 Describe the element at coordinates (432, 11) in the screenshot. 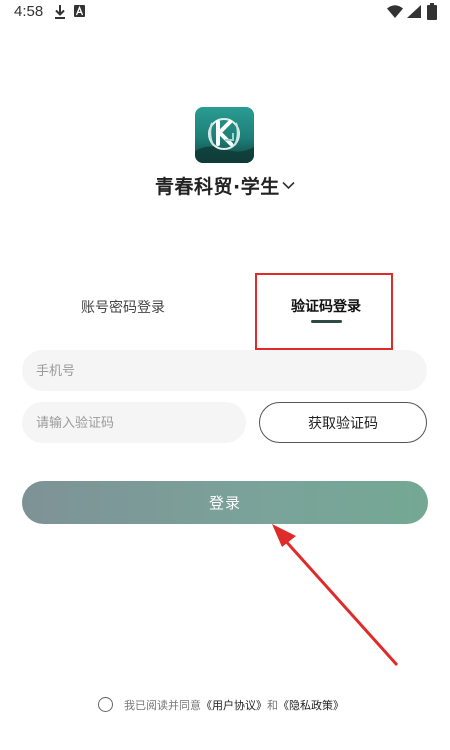

I see `battery-icon` at that location.